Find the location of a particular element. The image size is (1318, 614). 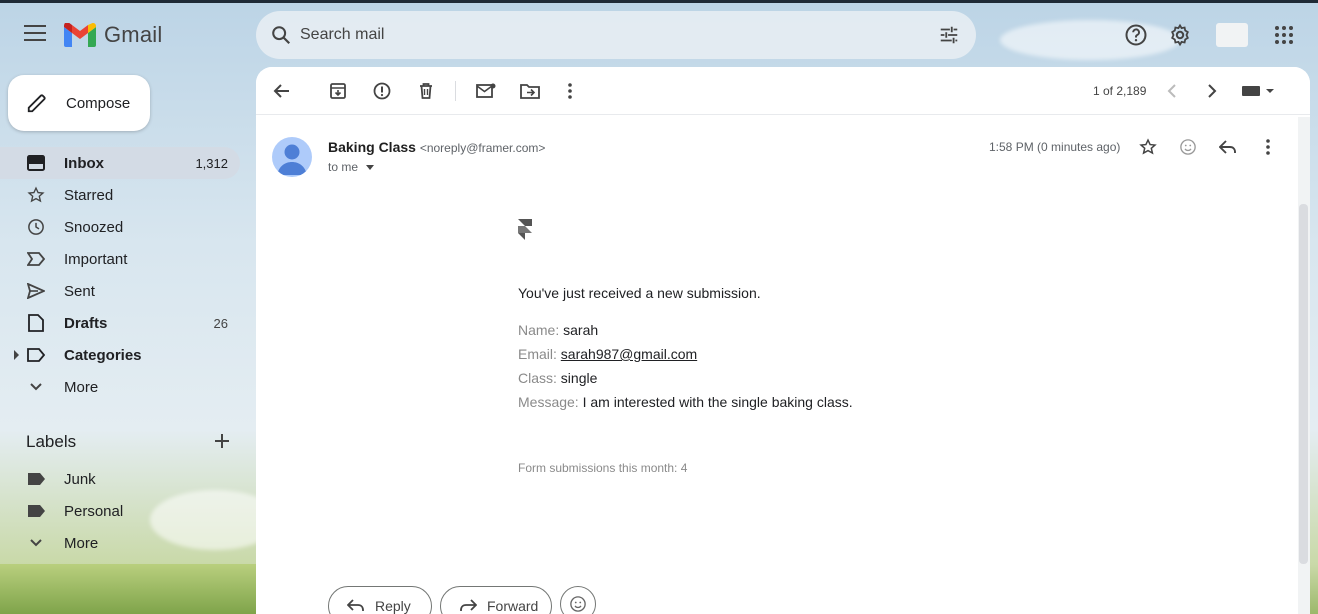

field-name: Name: sarah is located at coordinates (558, 330).